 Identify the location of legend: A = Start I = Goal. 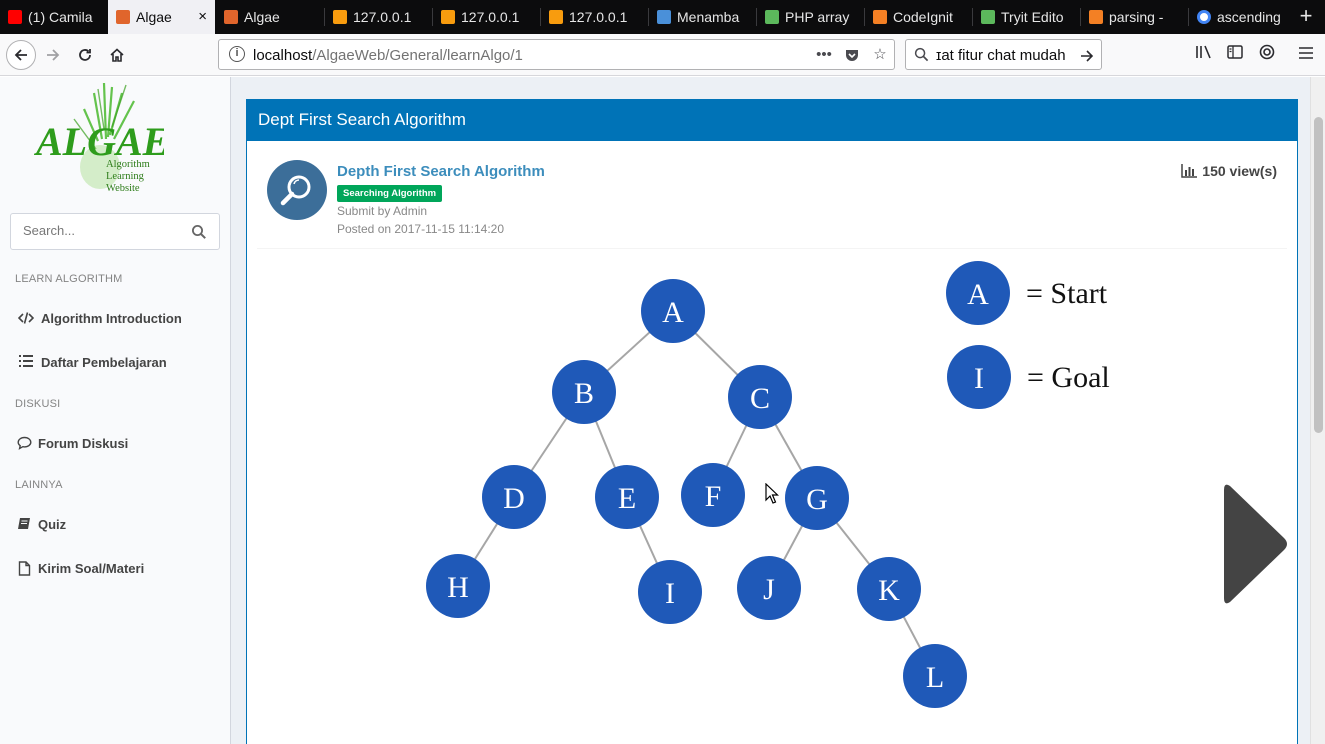
(1028, 335).